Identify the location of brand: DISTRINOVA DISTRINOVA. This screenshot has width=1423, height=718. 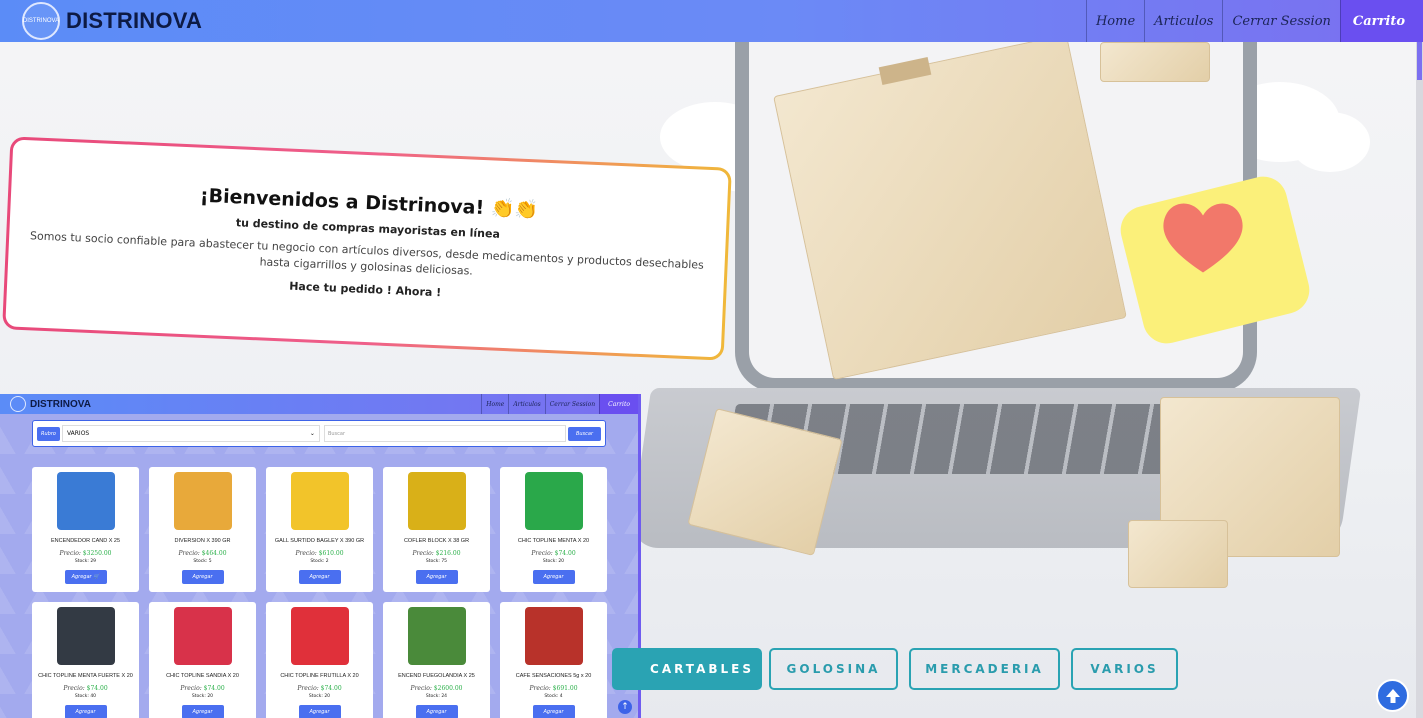
(112, 21).